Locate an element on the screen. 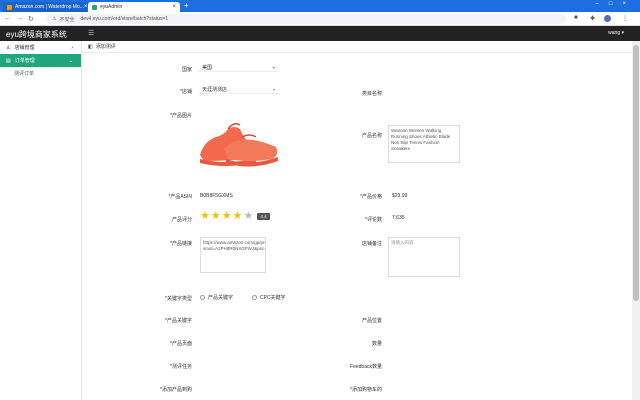 Image resolution: width=640 pixels, height=400 pixels. browser-tab-eyuadmin: eyuAdmin × is located at coordinates (134, 7).